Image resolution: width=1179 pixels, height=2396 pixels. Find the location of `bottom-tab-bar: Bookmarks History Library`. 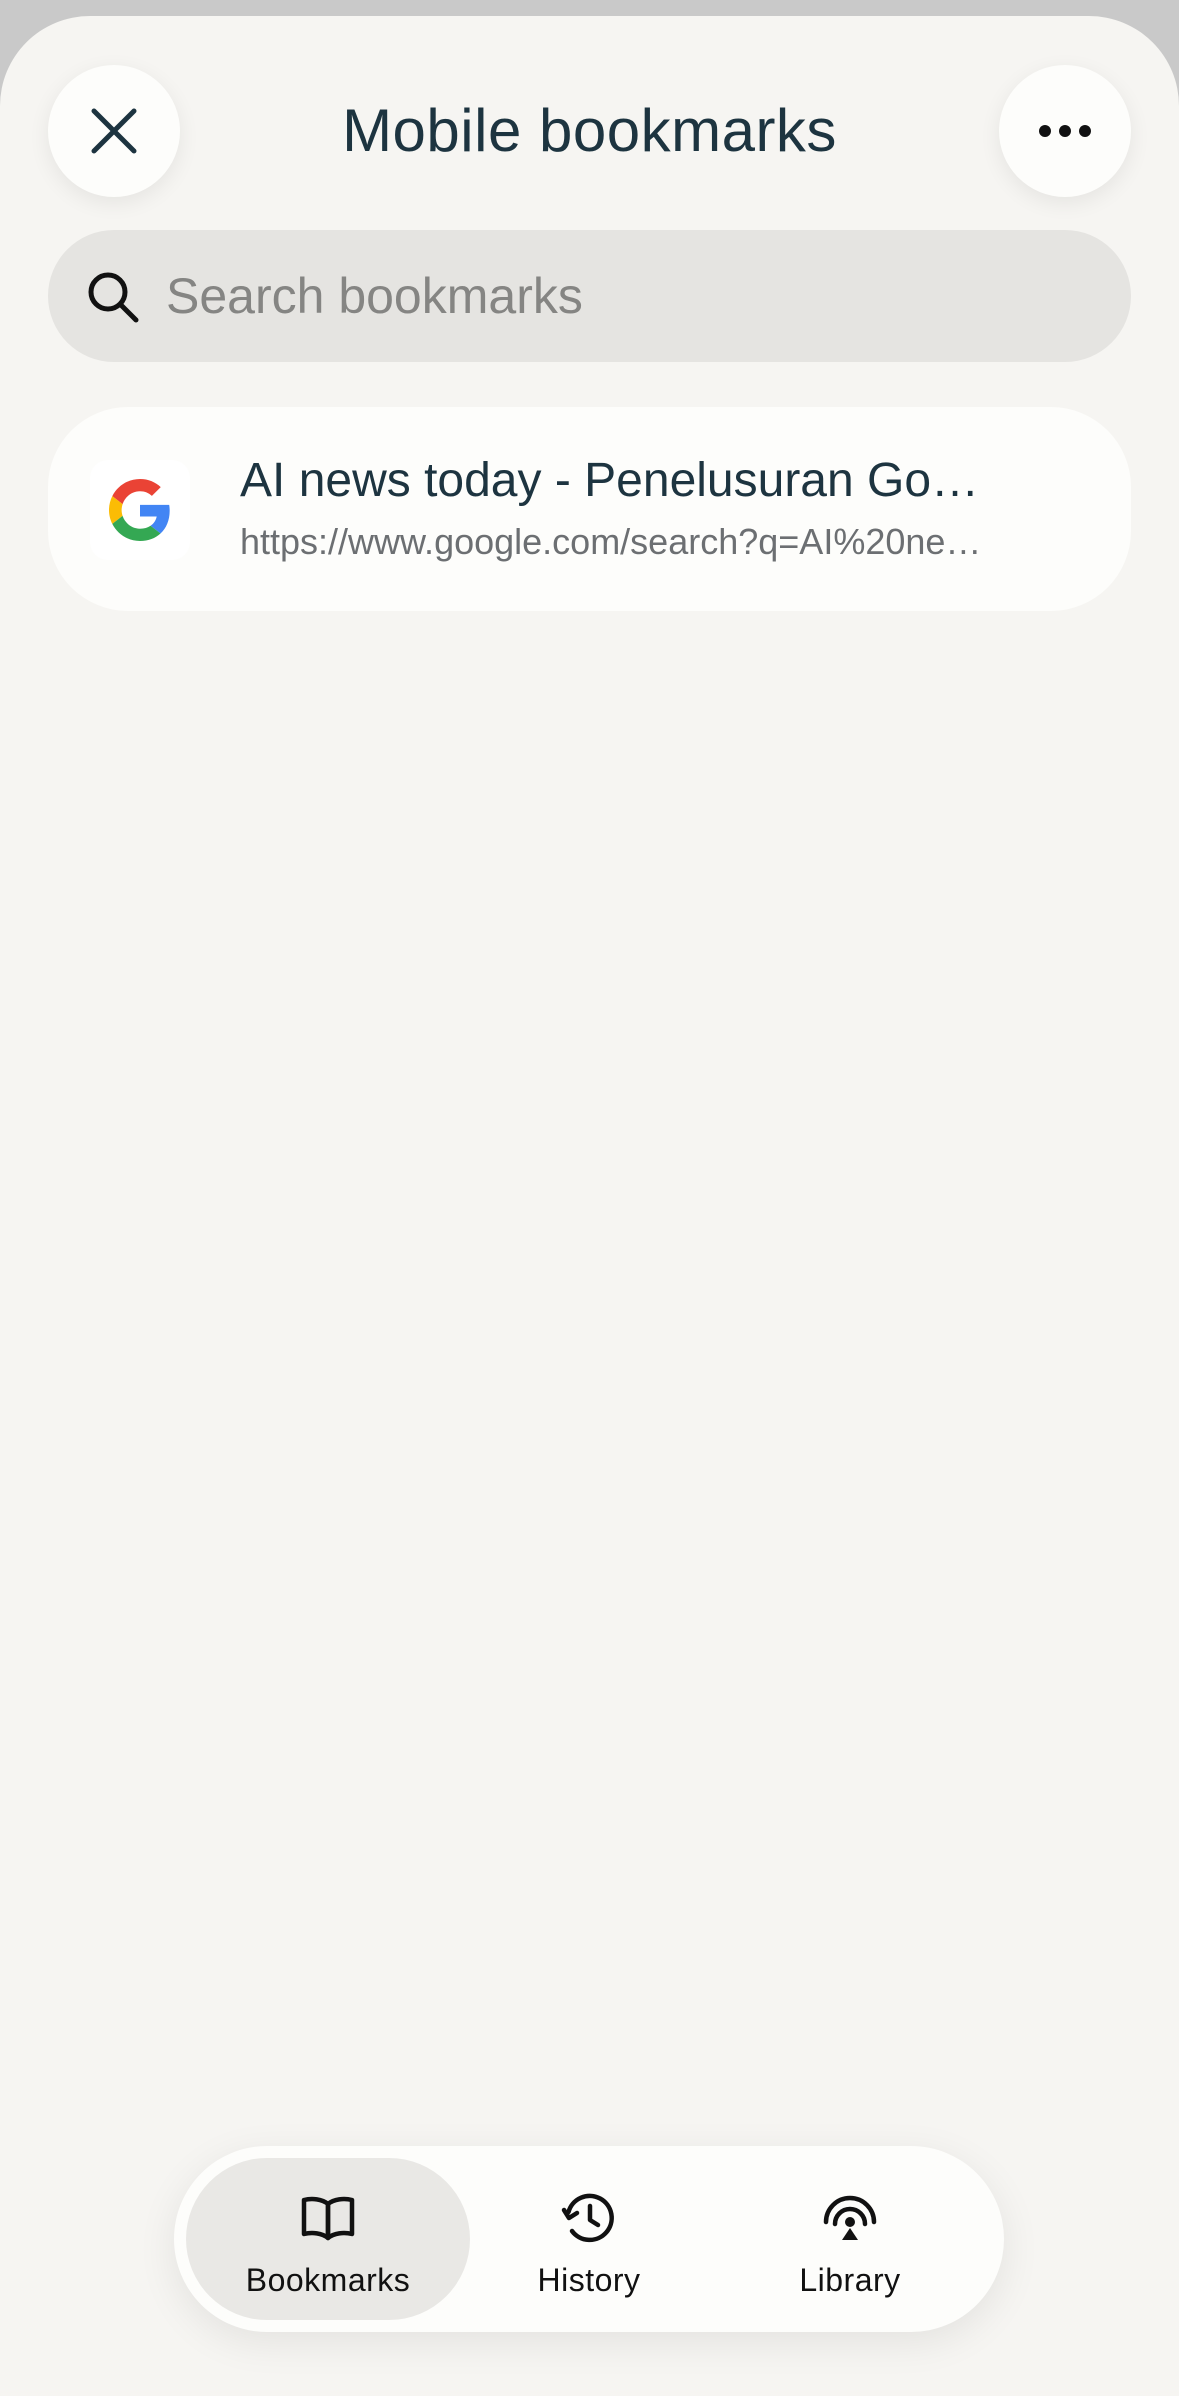

bottom-tab-bar: Bookmarks History Library is located at coordinates (589, 2239).